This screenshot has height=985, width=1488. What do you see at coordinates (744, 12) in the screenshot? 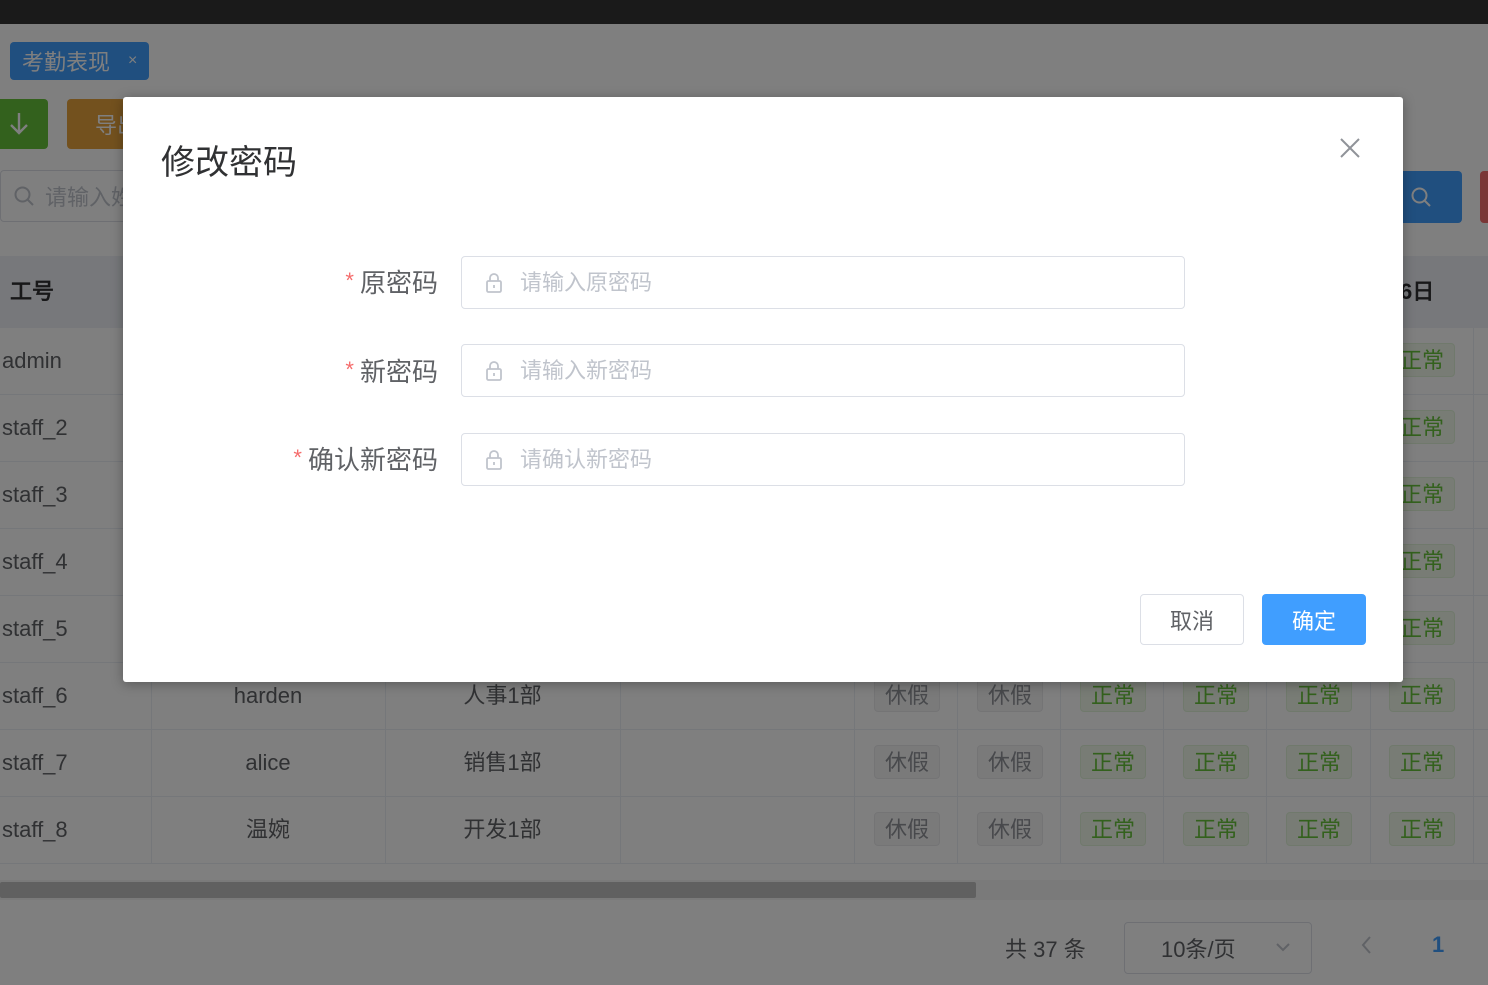
I see `window-top-bar` at bounding box center [744, 12].